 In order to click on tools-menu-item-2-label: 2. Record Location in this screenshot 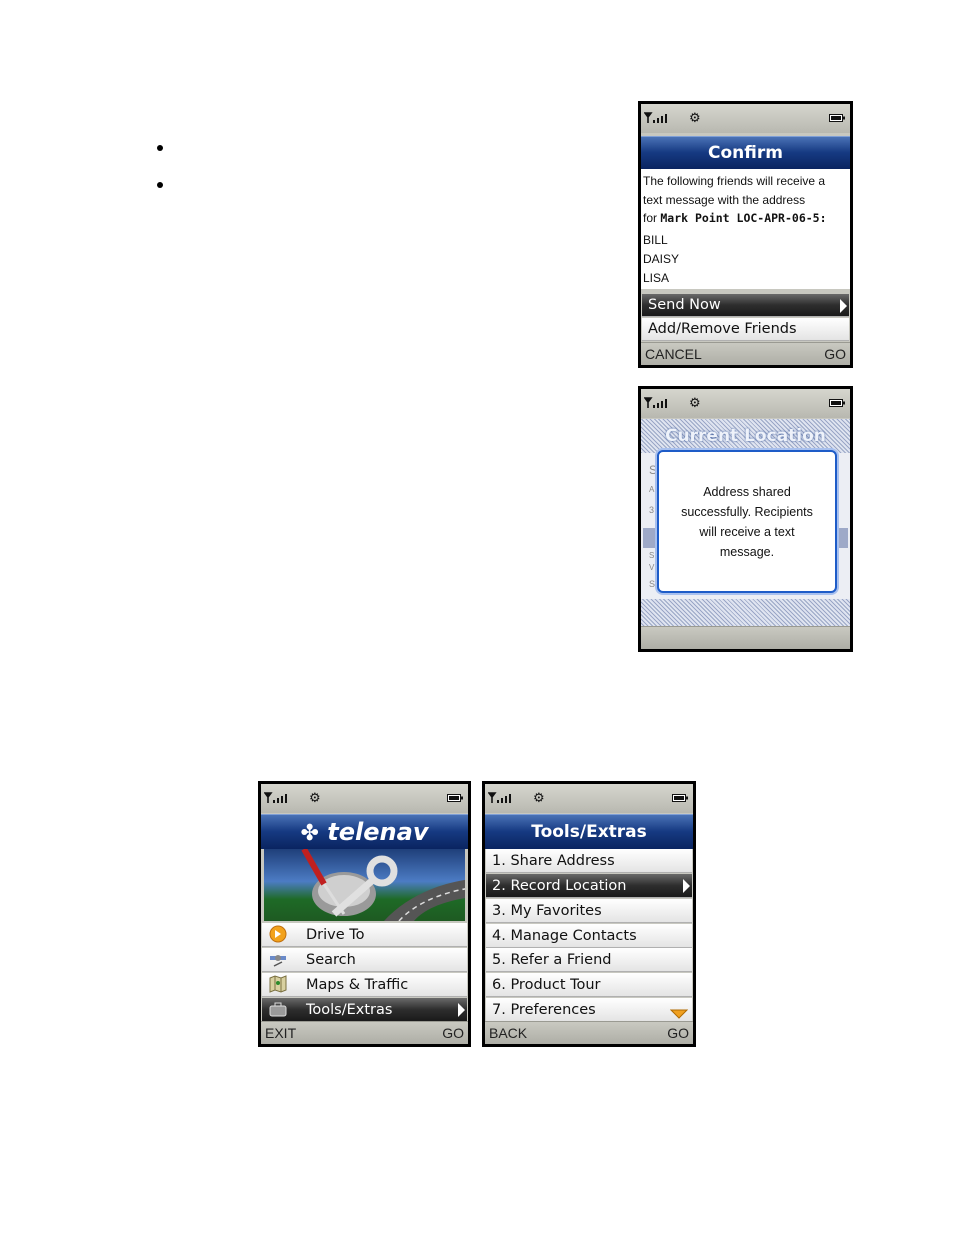, I will do `click(559, 886)`.